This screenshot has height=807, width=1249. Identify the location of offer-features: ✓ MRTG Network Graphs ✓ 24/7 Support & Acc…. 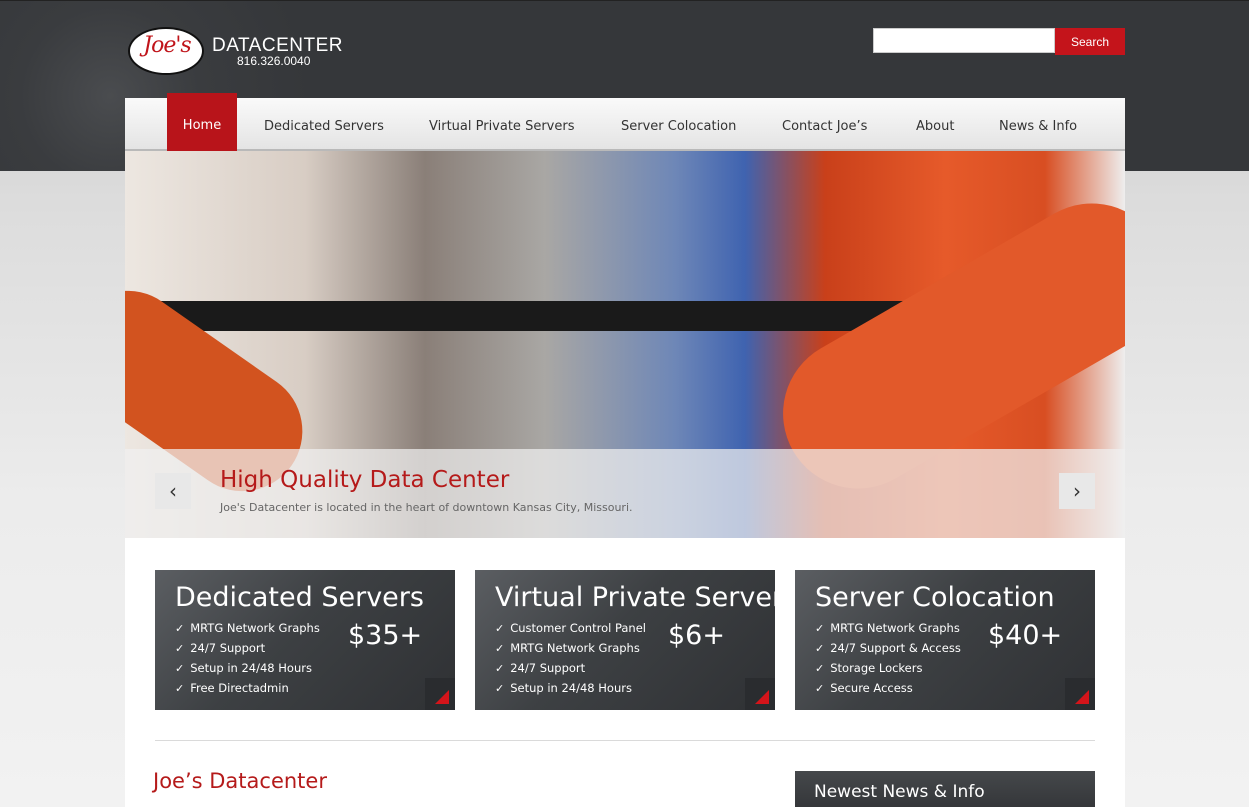
(888, 658).